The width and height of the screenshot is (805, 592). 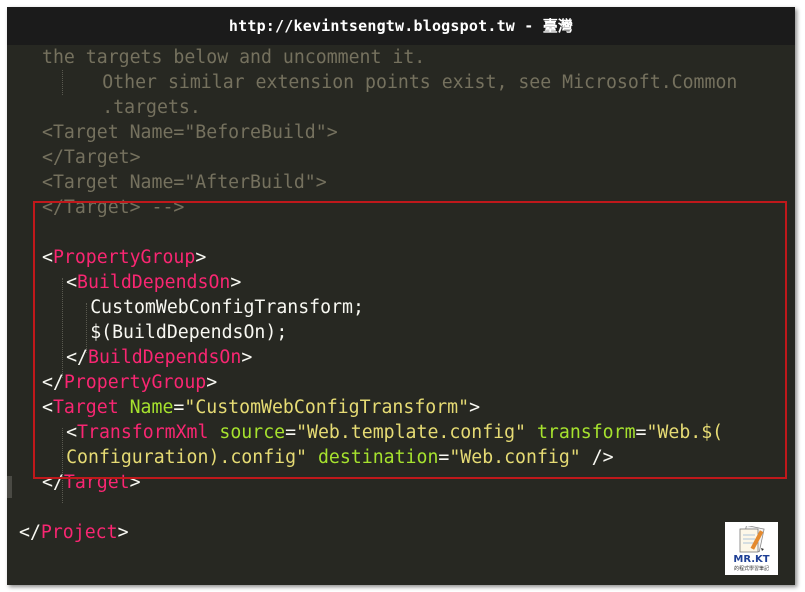 I want to click on code-line: </Target>, so click(x=91, y=157).